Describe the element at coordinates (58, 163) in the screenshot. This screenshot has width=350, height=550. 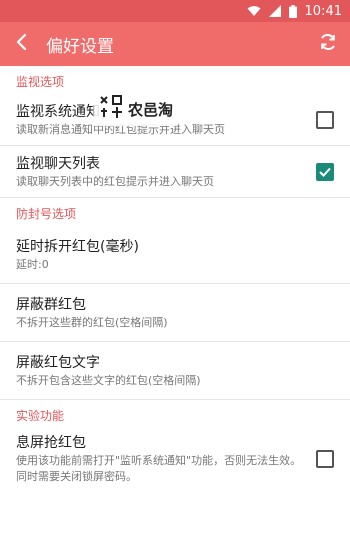
I see `pref-title: 监视聊天列表` at that location.